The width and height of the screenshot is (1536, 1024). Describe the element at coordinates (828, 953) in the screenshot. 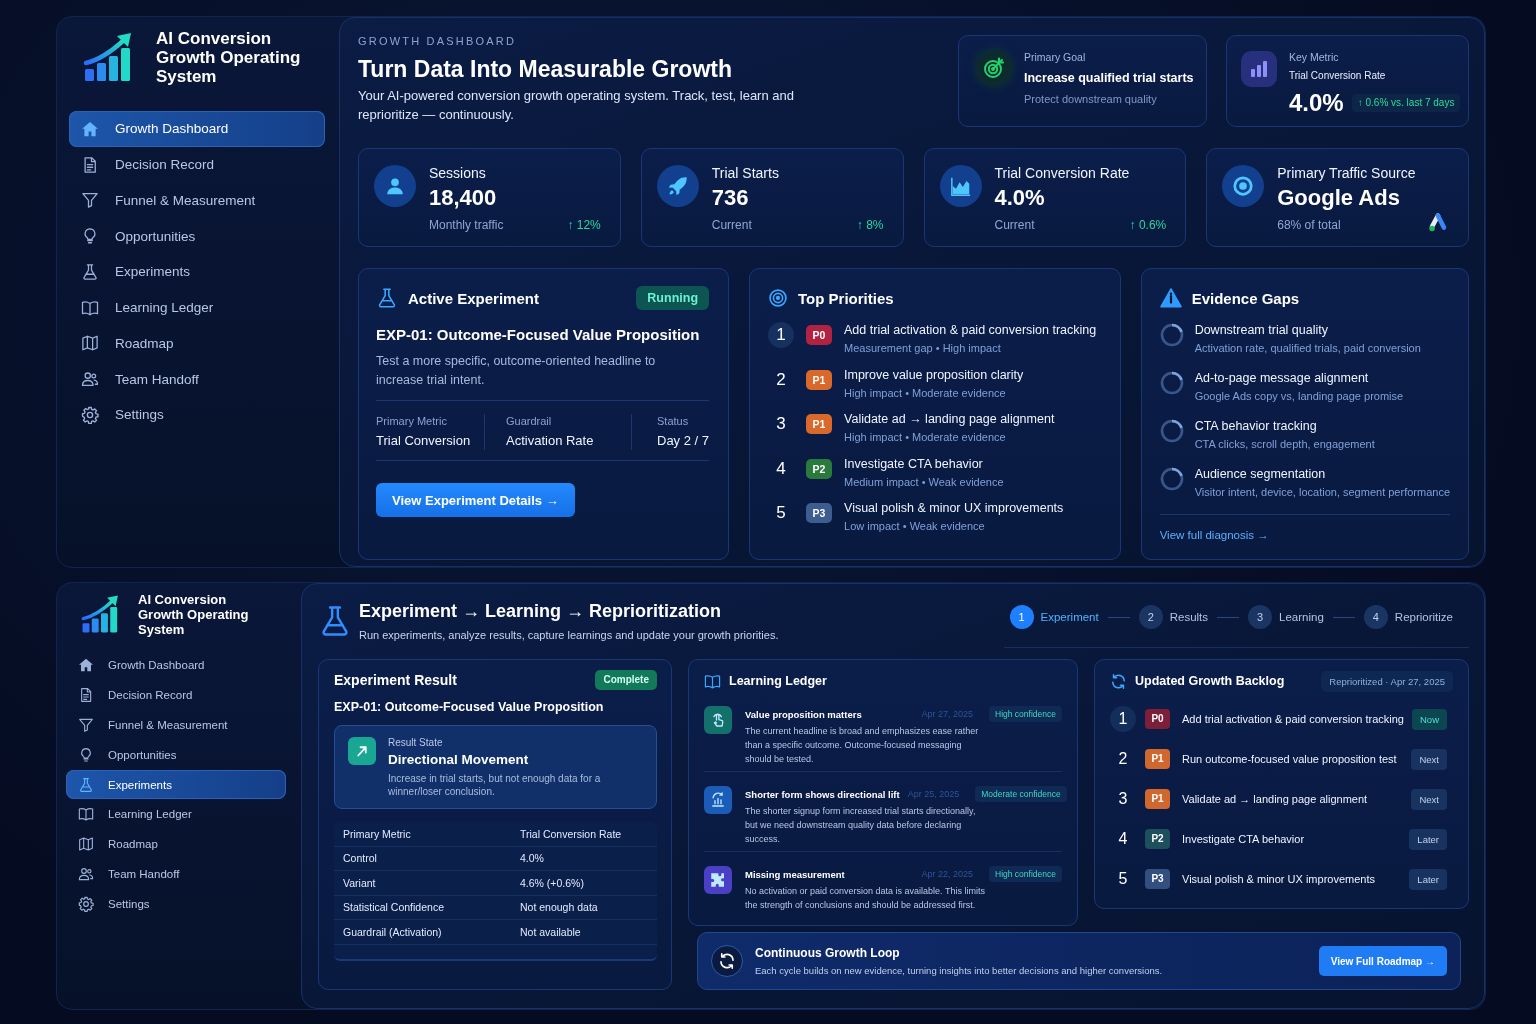

I see `banner-title: Continuous Growth Loop` at that location.